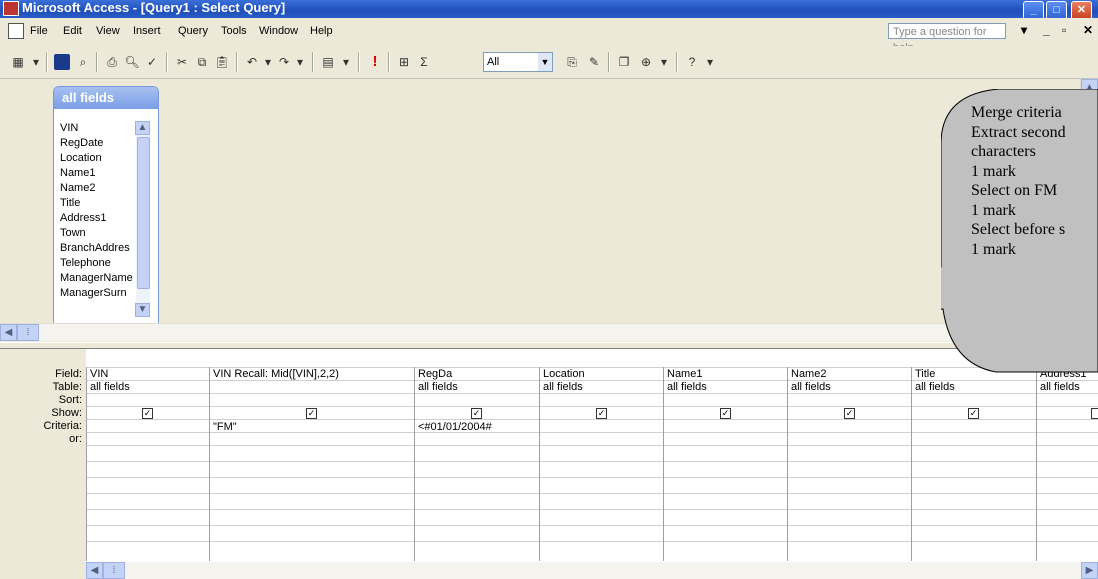 This screenshot has height=579, width=1098. What do you see at coordinates (572, 62) in the screenshot?
I see `properties-icon: ⎘` at bounding box center [572, 62].